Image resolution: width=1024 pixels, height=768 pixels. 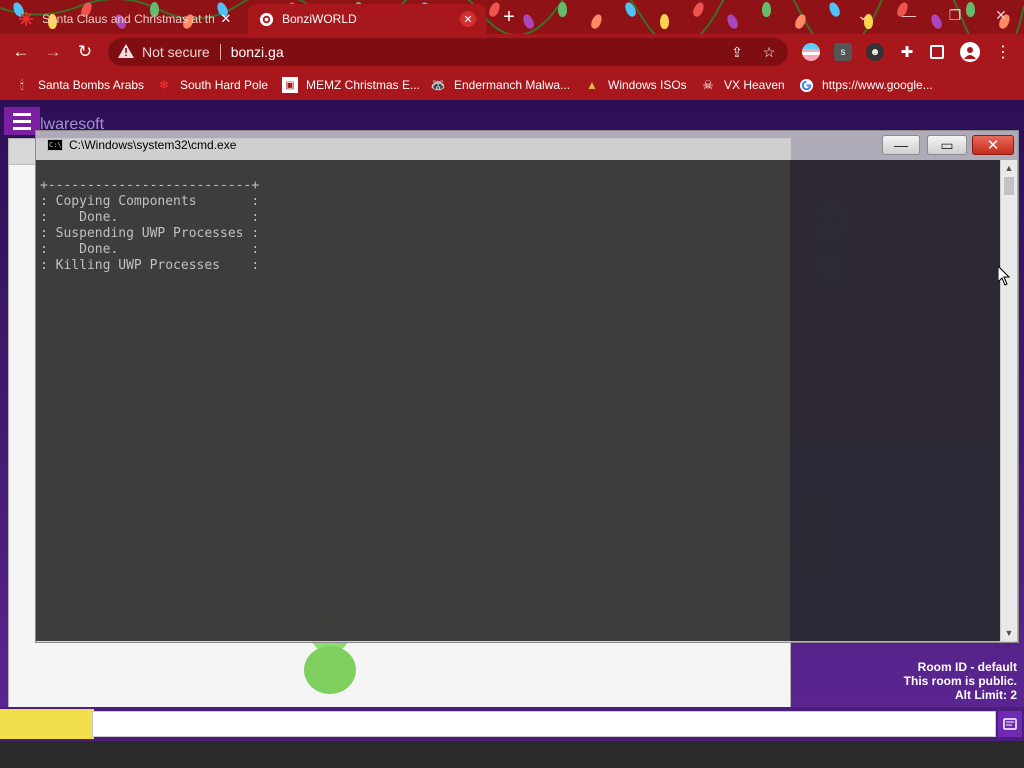 I want to click on profile-avatar-icon, so click(x=970, y=52).